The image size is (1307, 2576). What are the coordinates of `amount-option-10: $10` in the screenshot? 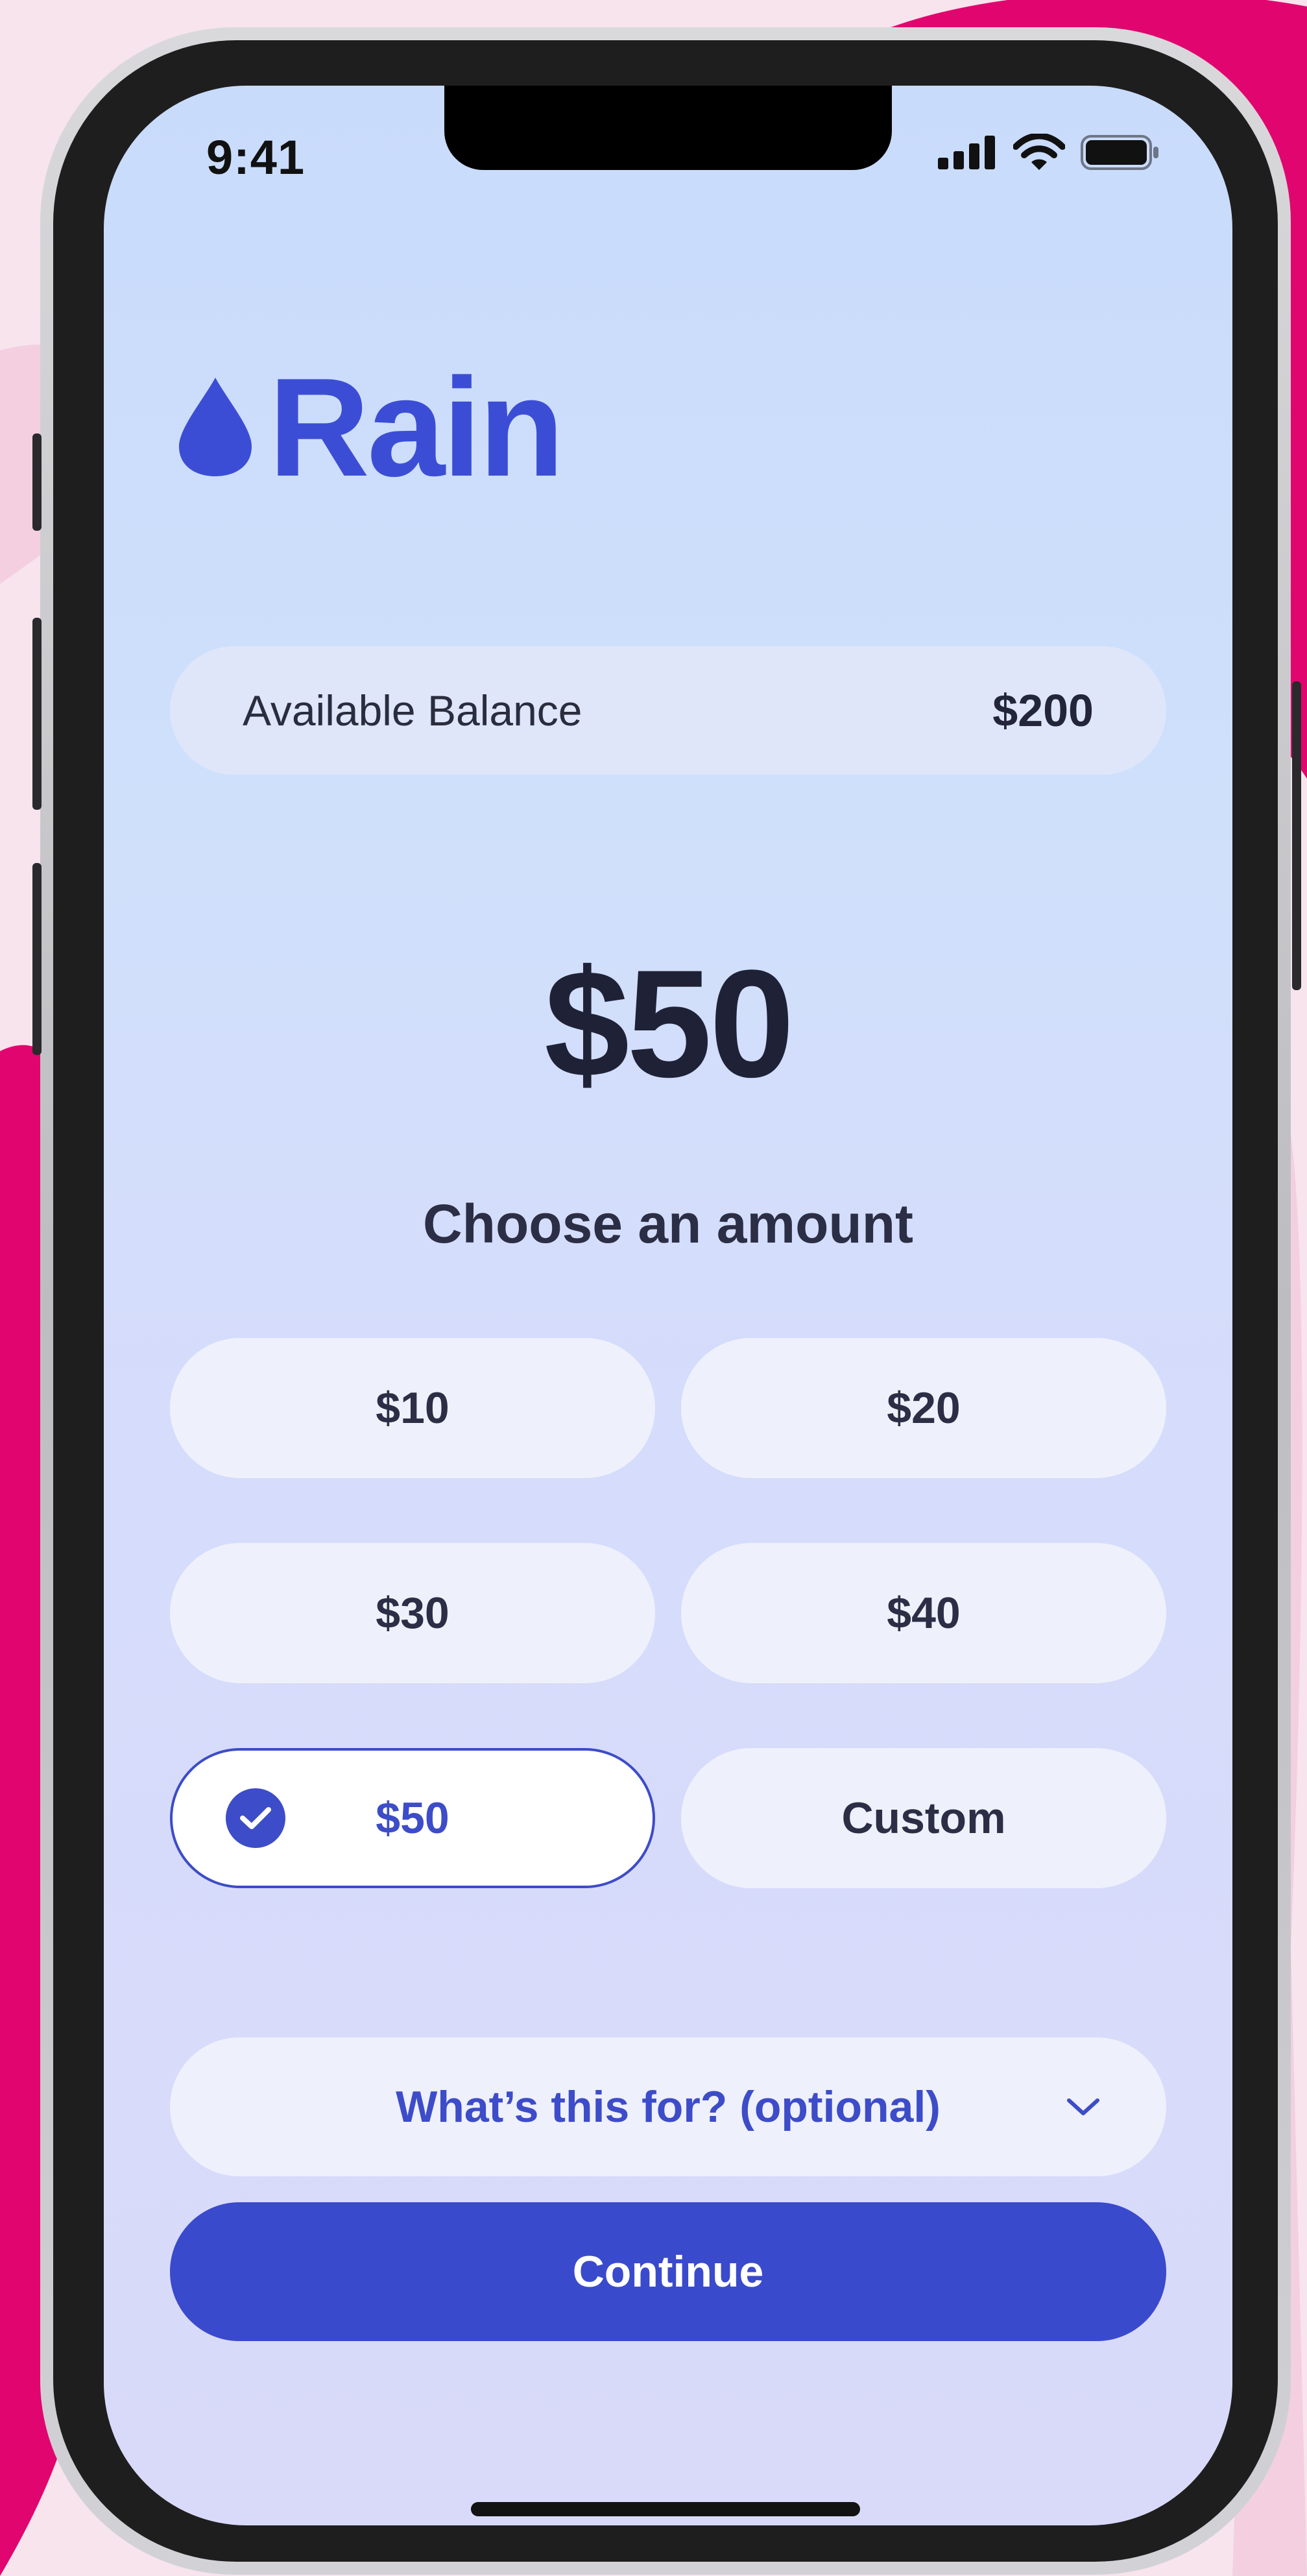 It's located at (412, 1408).